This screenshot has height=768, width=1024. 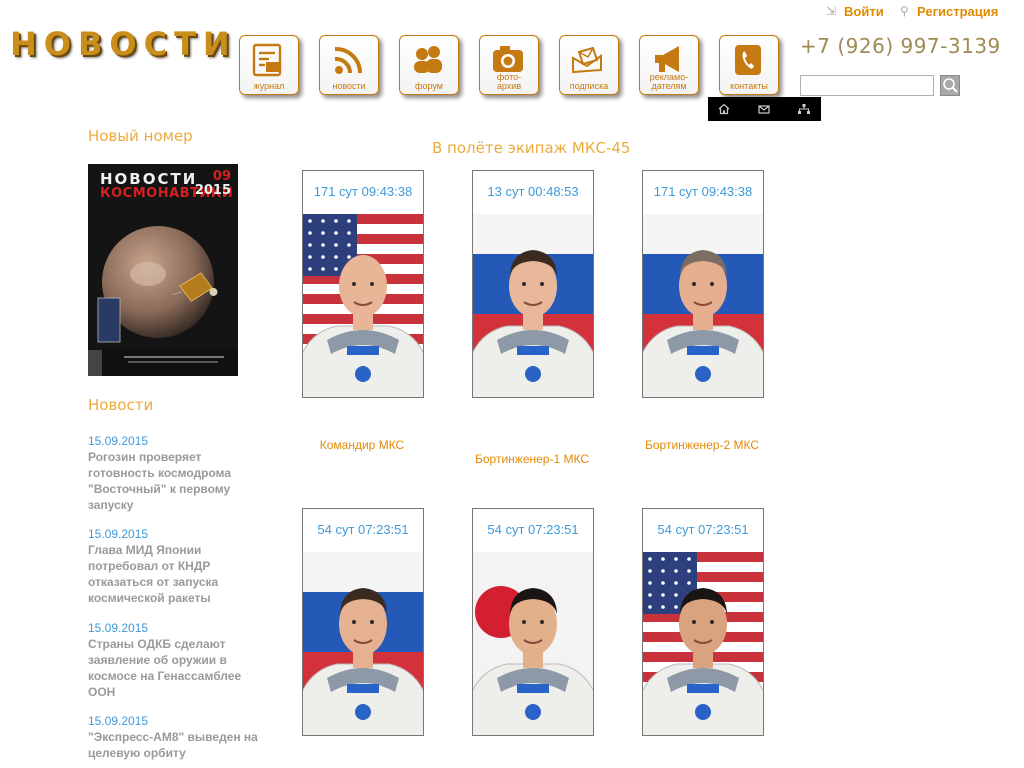 What do you see at coordinates (531, 148) in the screenshot?
I see `crew-section-title: В полёте экипаж МКС-45` at bounding box center [531, 148].